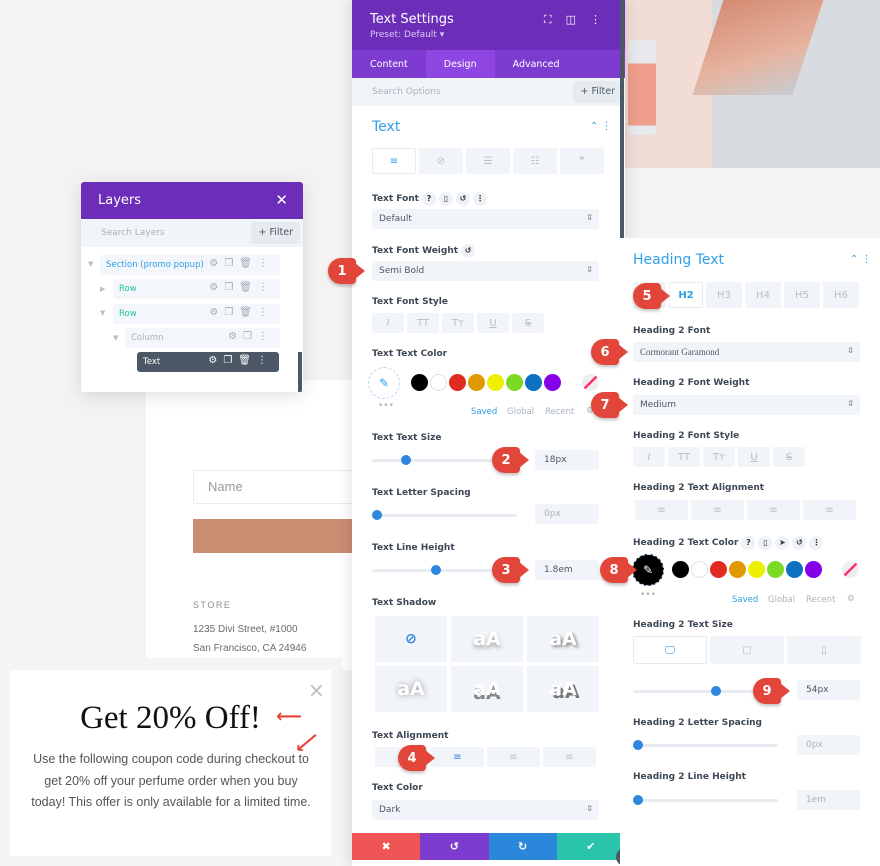  What do you see at coordinates (567, 514) in the screenshot?
I see `letter-spacing-input: 0px` at bounding box center [567, 514].